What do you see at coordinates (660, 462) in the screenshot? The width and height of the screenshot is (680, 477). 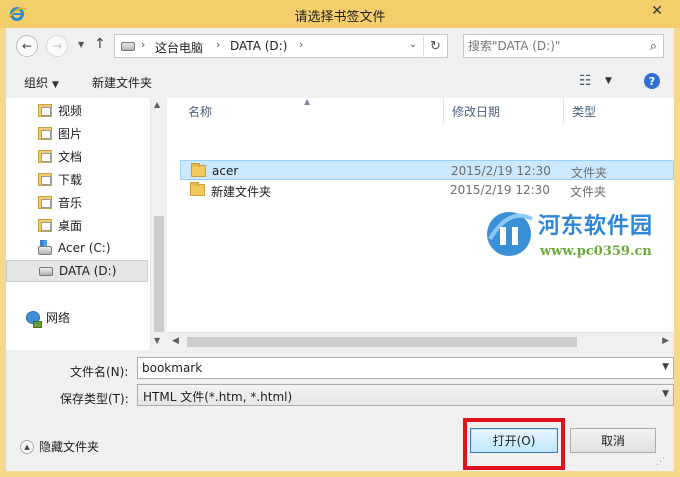 I see `resize-grip-icon: ⋰` at bounding box center [660, 462].